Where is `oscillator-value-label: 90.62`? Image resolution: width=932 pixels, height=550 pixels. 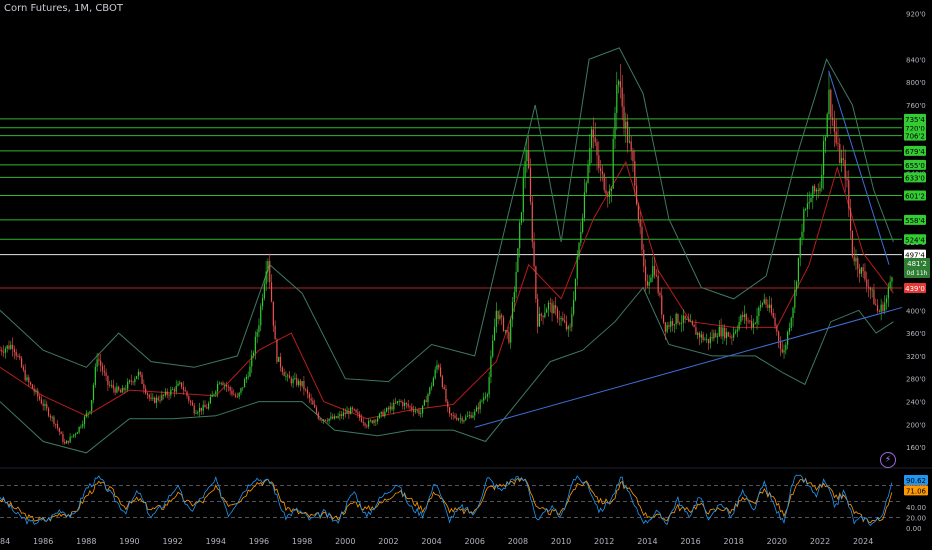 oscillator-value-label: 90.62 is located at coordinates (916, 481).